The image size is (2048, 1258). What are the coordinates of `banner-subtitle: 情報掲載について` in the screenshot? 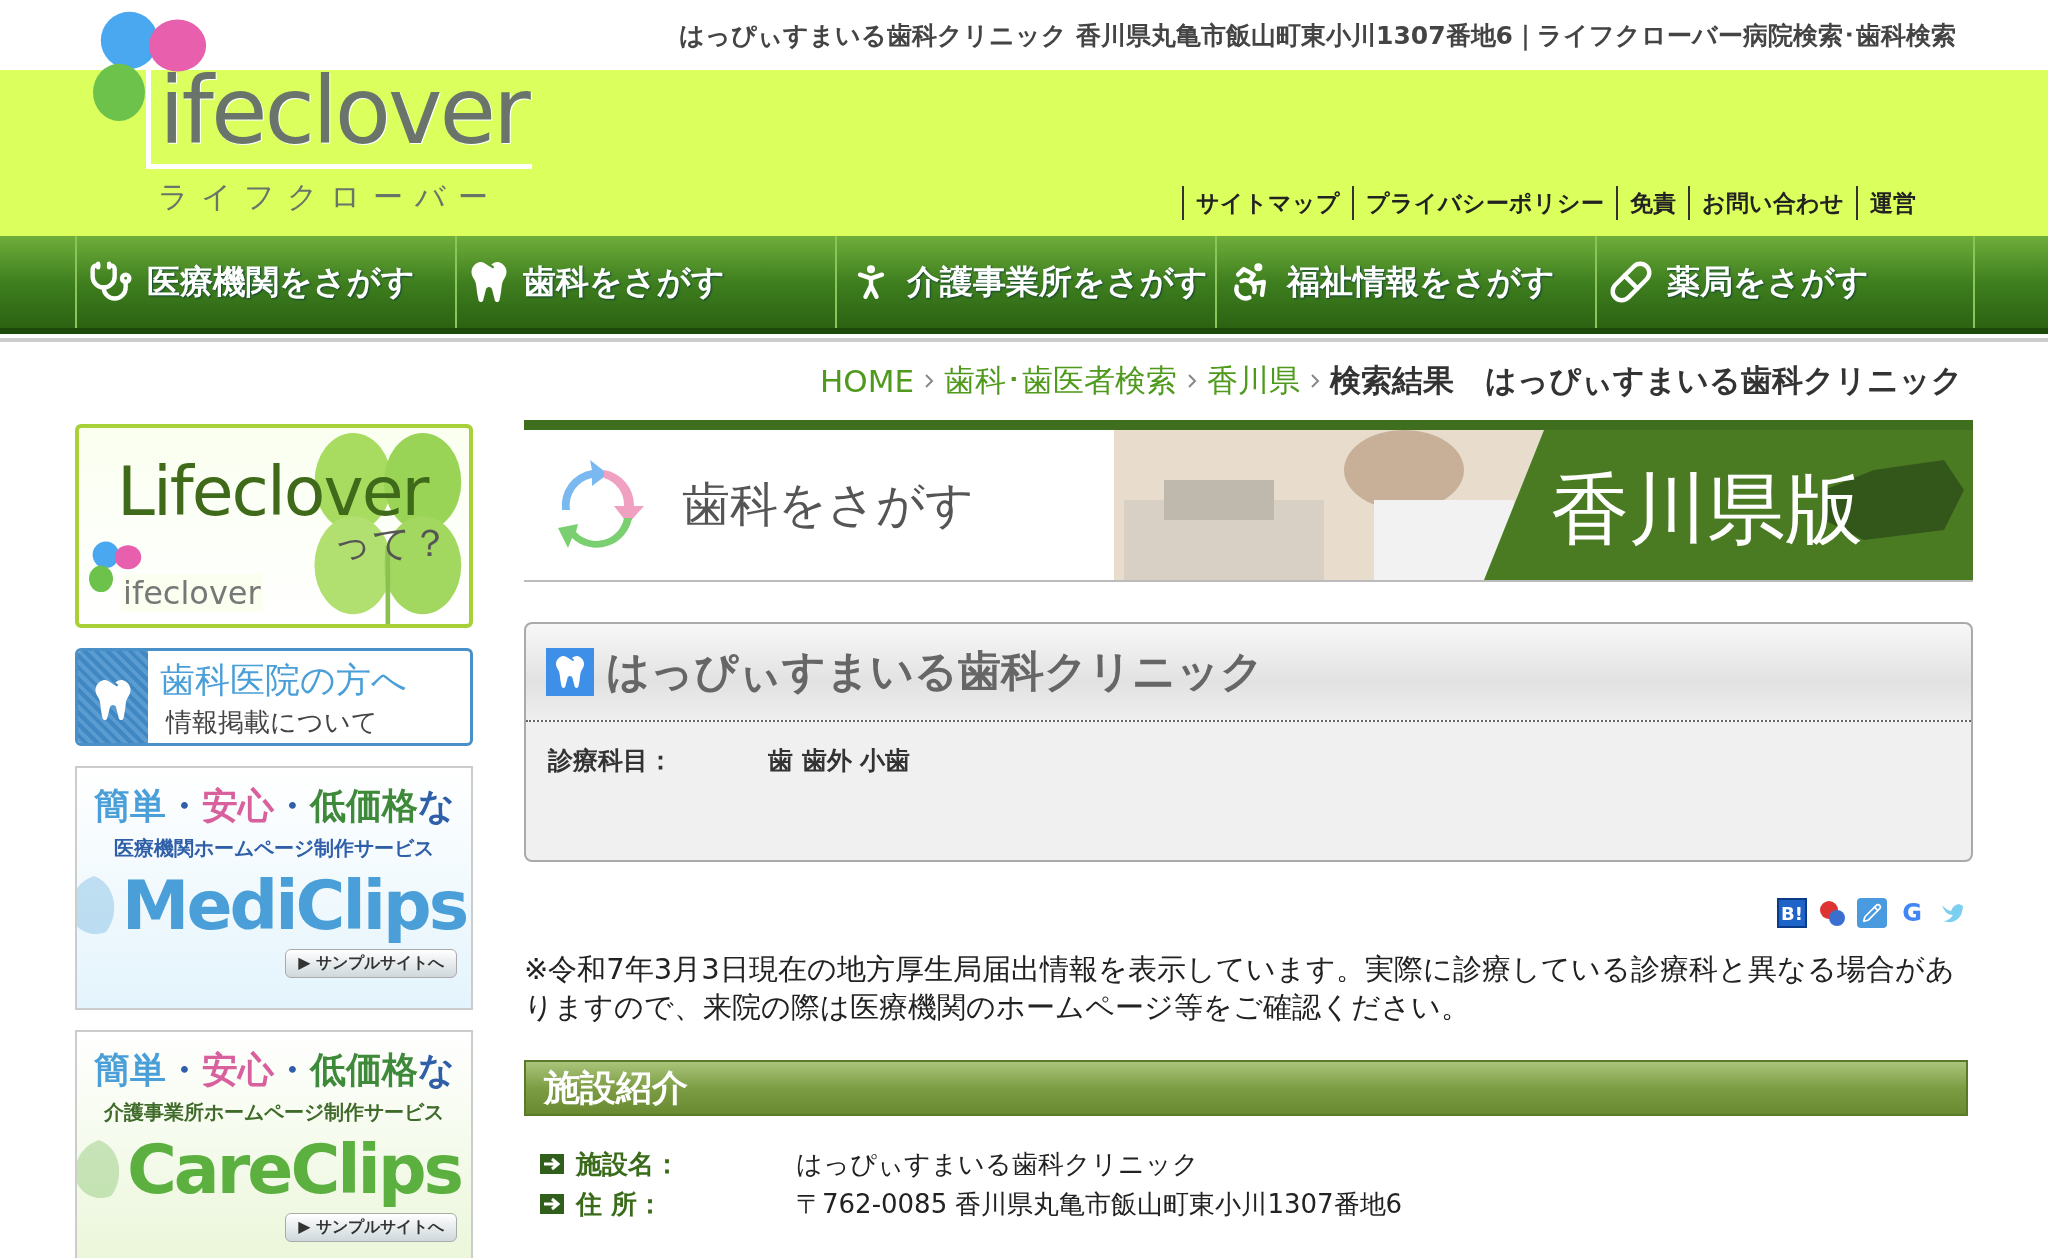 It's located at (272, 722).